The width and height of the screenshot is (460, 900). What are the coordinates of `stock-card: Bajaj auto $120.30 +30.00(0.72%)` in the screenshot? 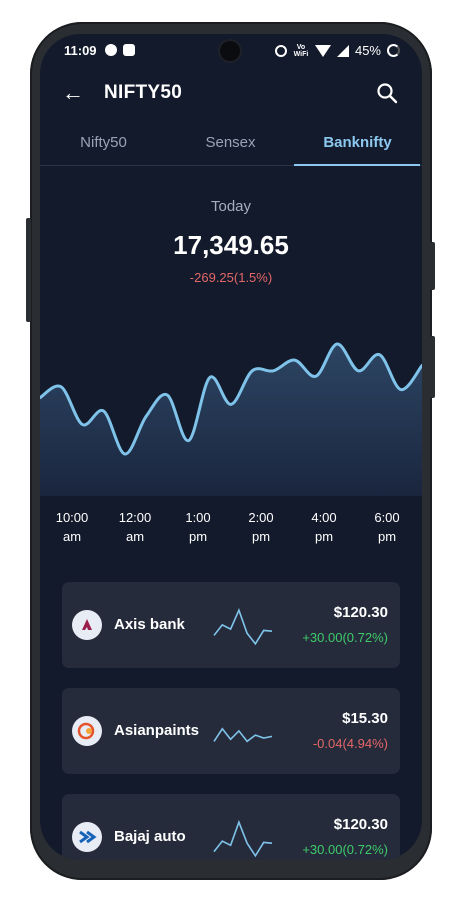 It's located at (231, 827).